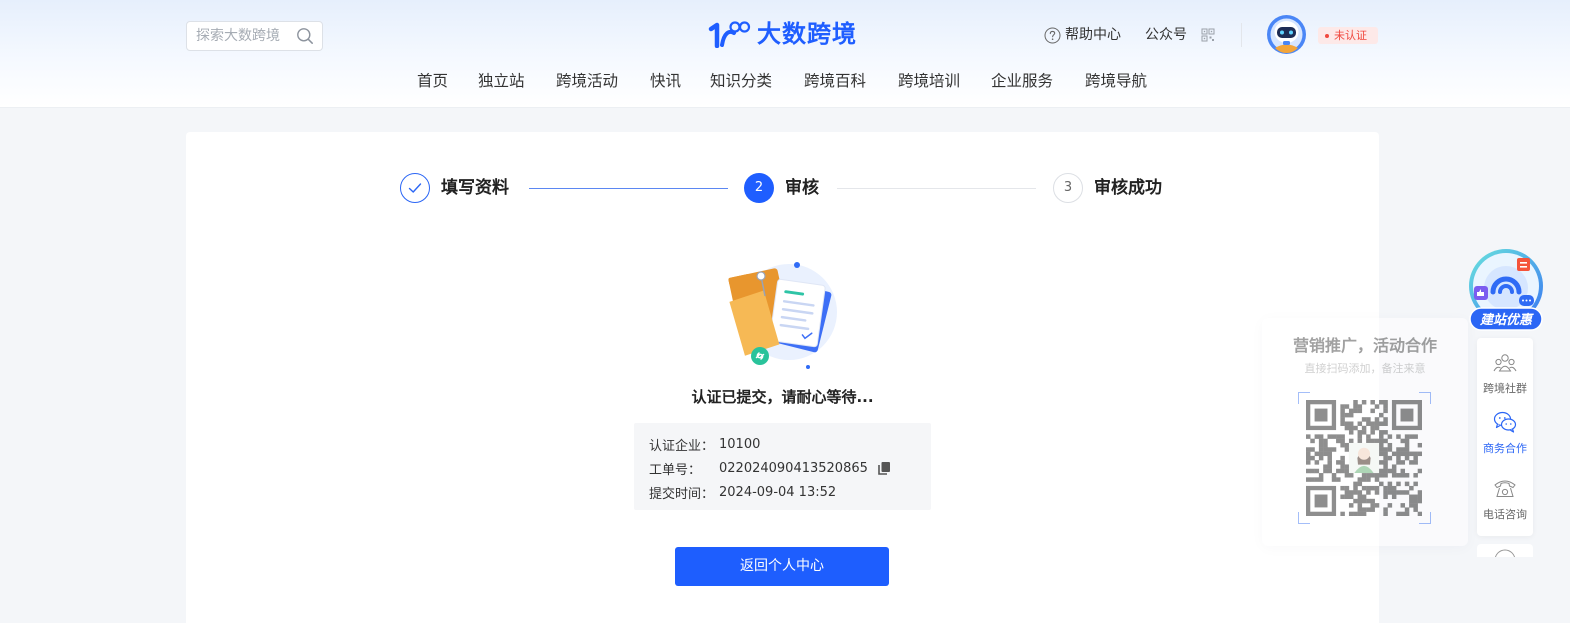  What do you see at coordinates (1505, 448) in the screenshot?
I see `sidebar-item-label: 商务合作` at bounding box center [1505, 448].